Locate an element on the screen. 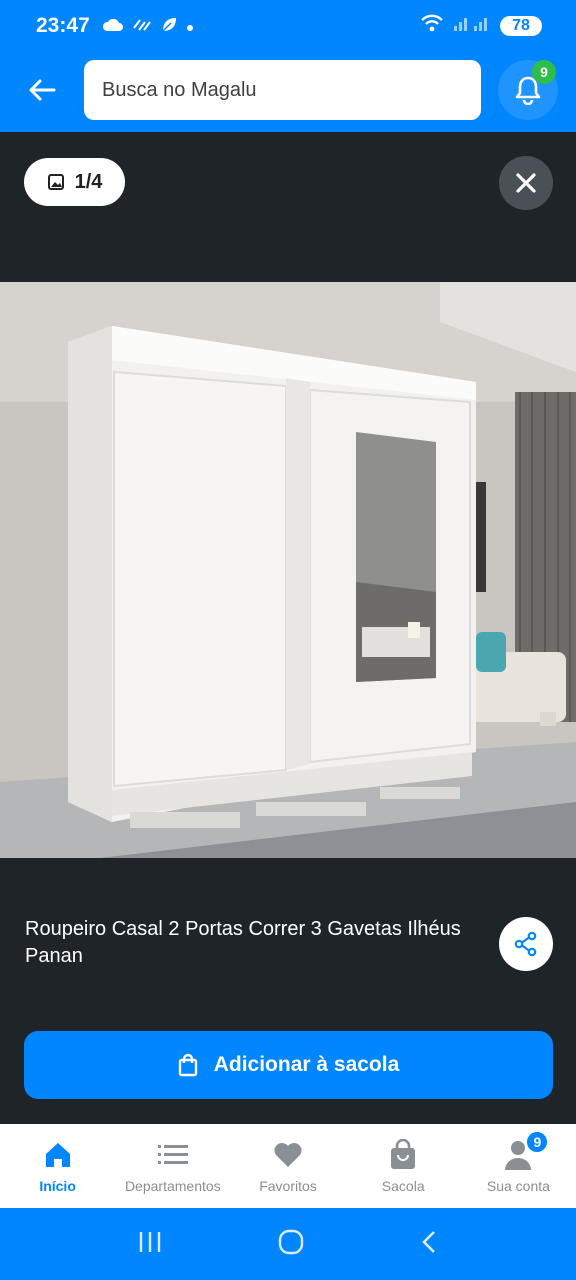 This screenshot has width=576, height=1280. status-bar: 23:47 78 is located at coordinates (288, 26).